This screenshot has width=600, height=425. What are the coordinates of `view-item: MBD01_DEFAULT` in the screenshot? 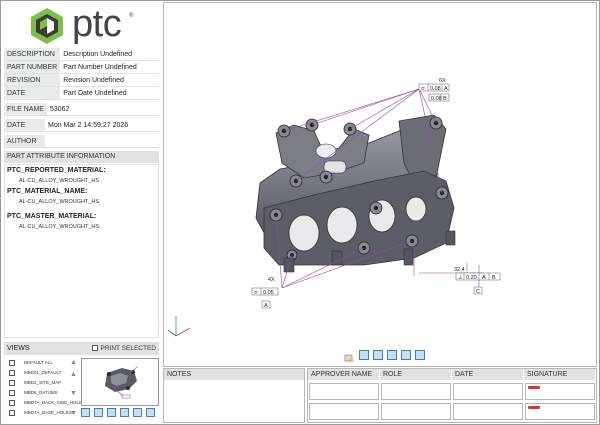 It's located at (35, 373).